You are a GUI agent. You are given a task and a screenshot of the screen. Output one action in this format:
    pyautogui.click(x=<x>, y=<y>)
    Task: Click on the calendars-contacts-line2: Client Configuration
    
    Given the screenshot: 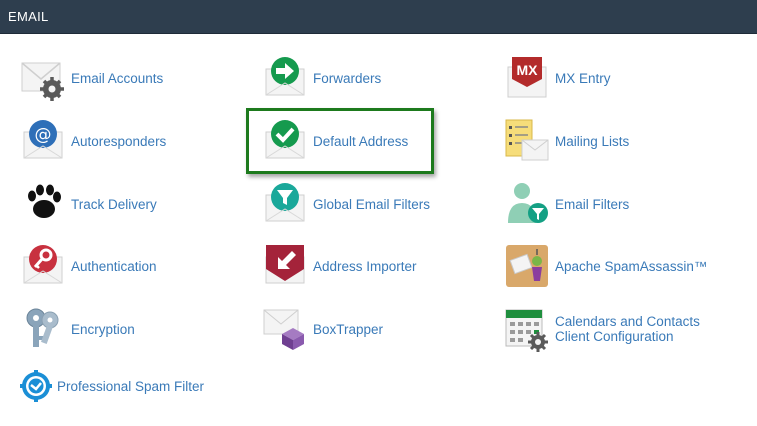 What is the action you would take?
    pyautogui.click(x=614, y=336)
    